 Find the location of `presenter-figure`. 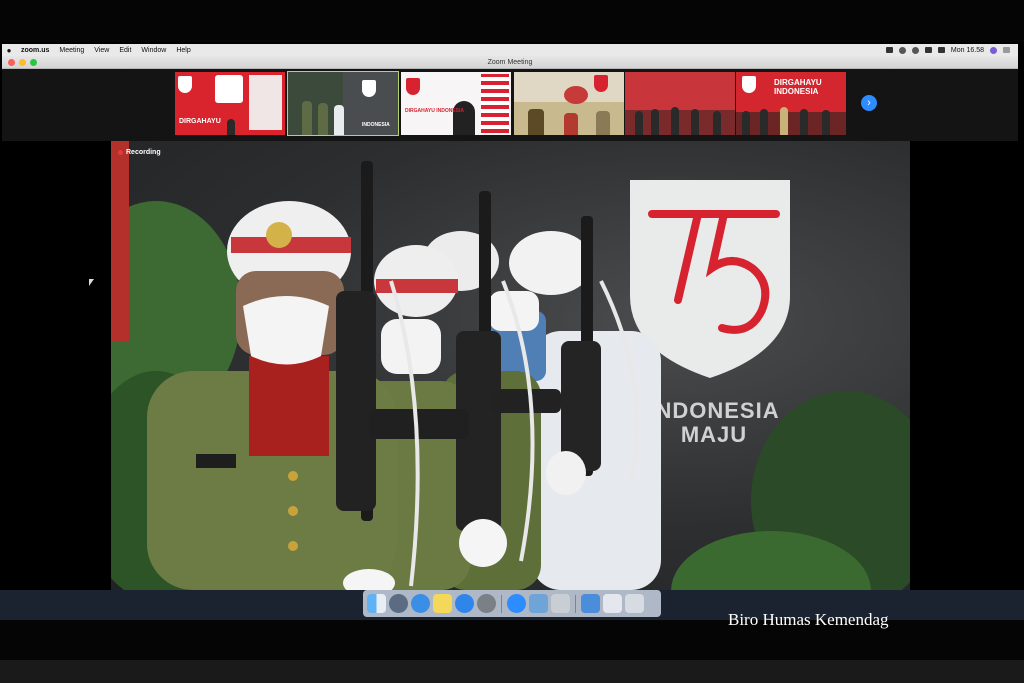

presenter-figure is located at coordinates (464, 118).